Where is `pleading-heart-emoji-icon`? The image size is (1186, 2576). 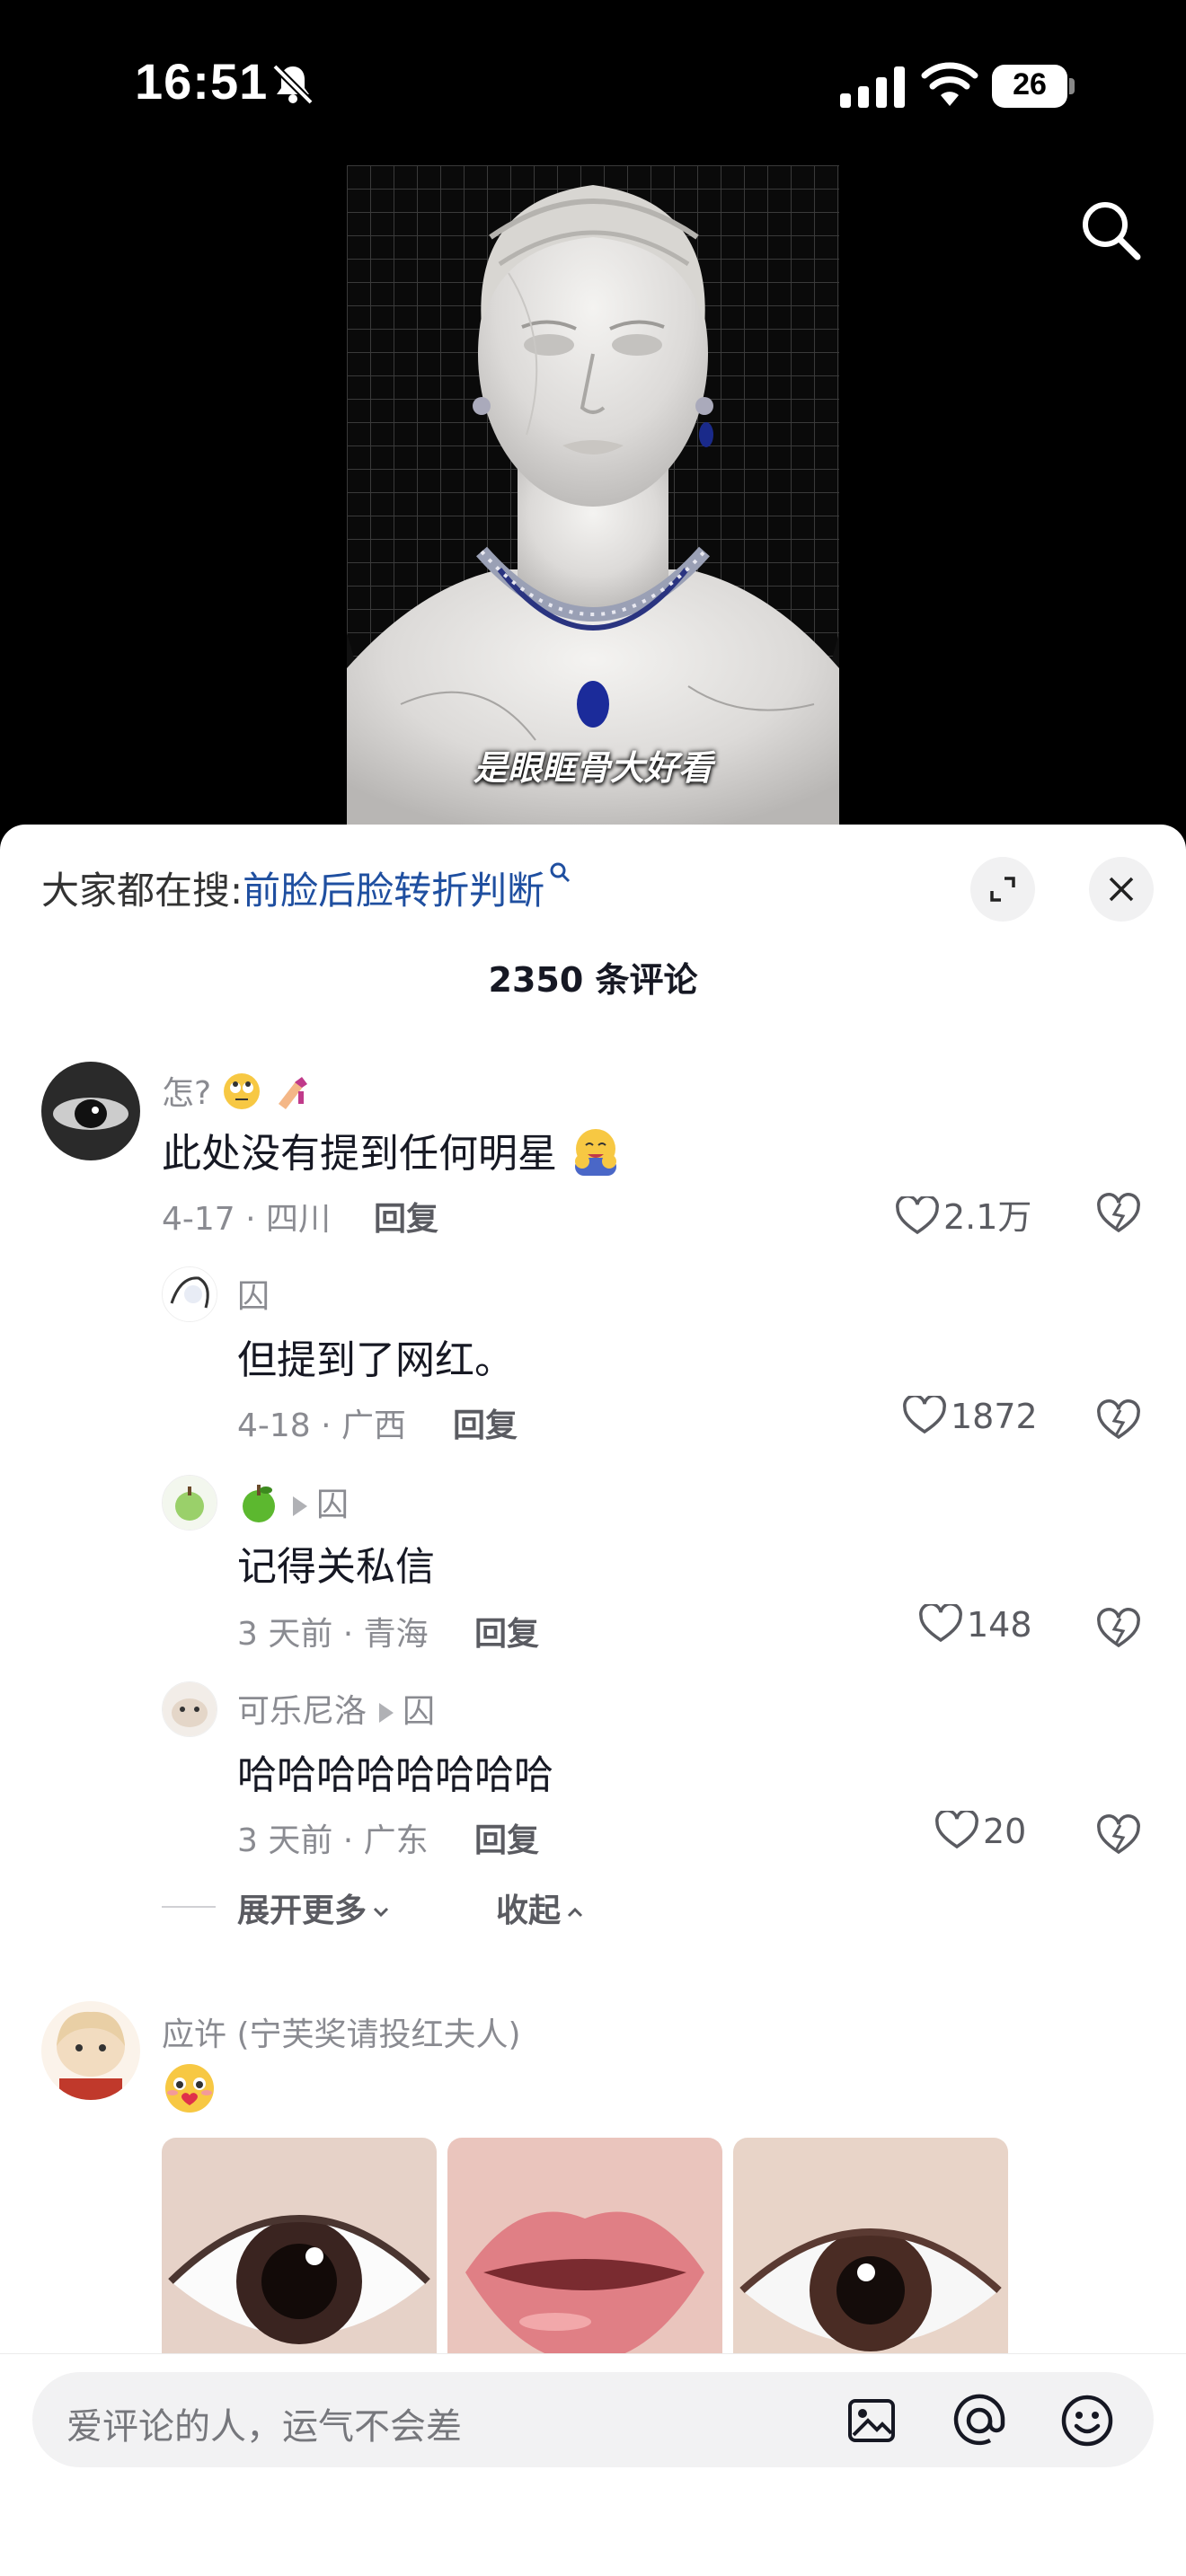
pleading-heart-emoji-icon is located at coordinates (189, 2093).